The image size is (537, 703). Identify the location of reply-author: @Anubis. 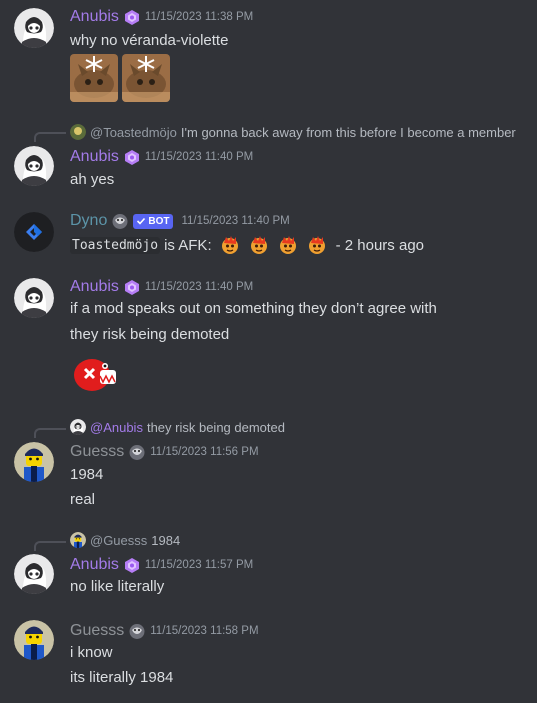
(116, 427).